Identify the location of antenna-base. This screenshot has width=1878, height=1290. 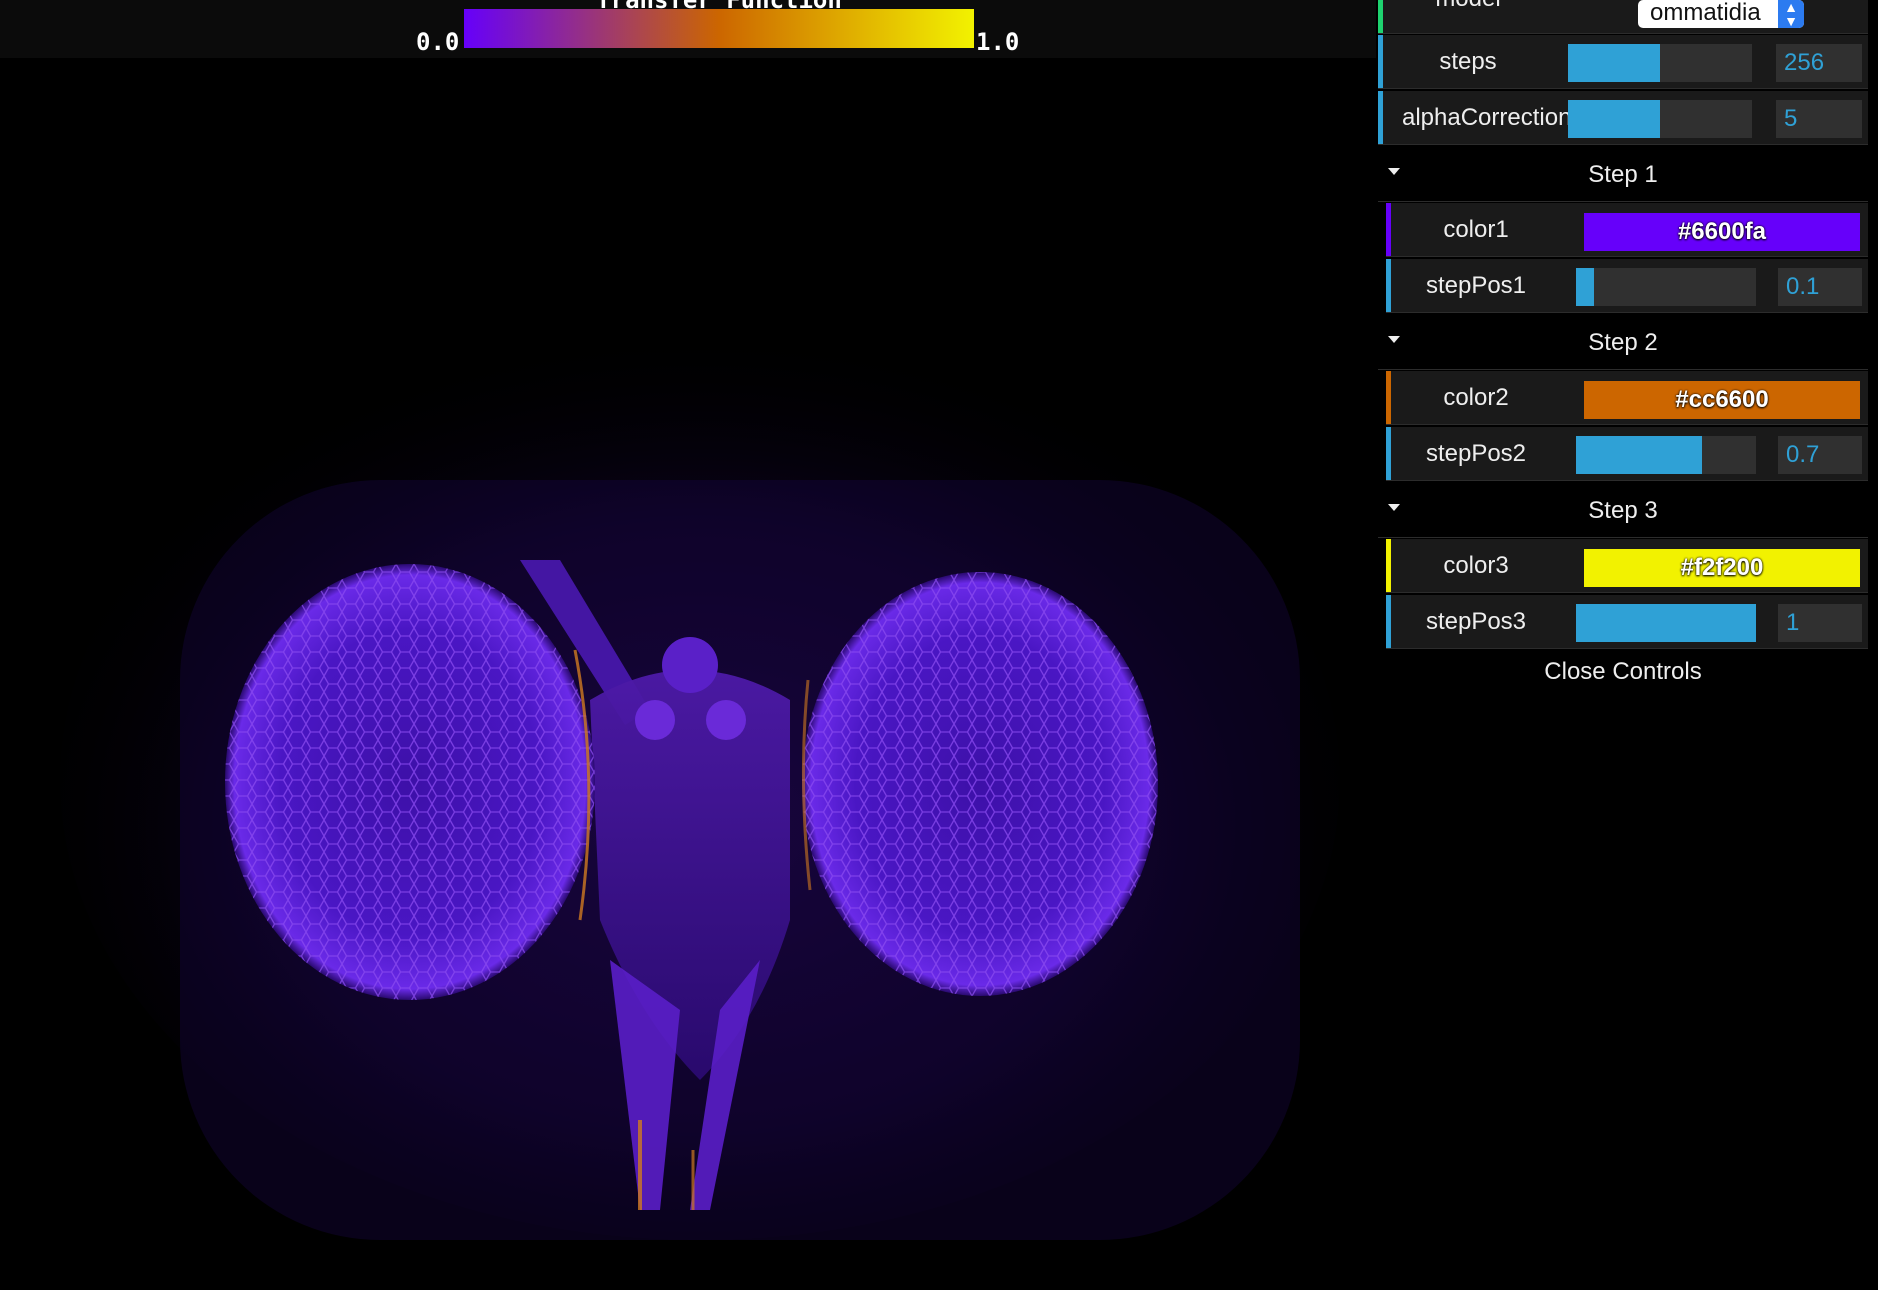
(690, 665).